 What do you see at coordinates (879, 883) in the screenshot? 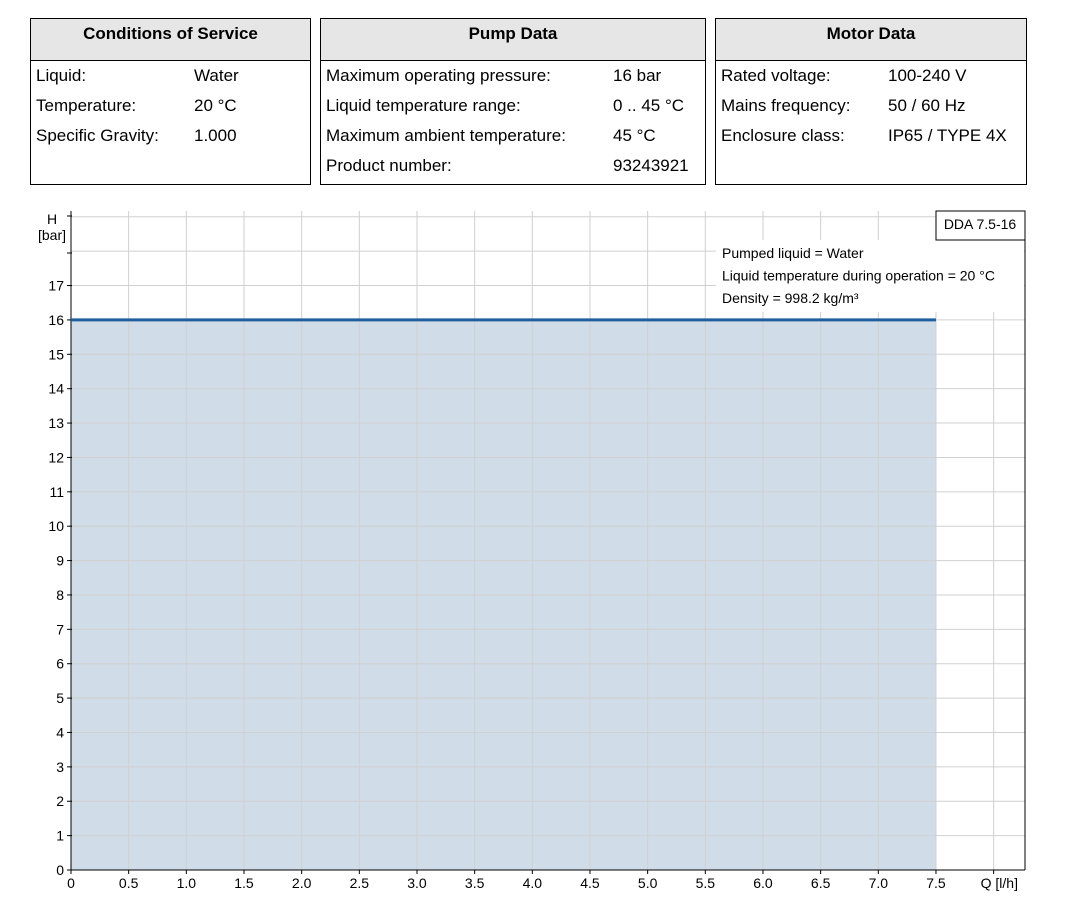
I see `x-tick-label: 7.0` at bounding box center [879, 883].